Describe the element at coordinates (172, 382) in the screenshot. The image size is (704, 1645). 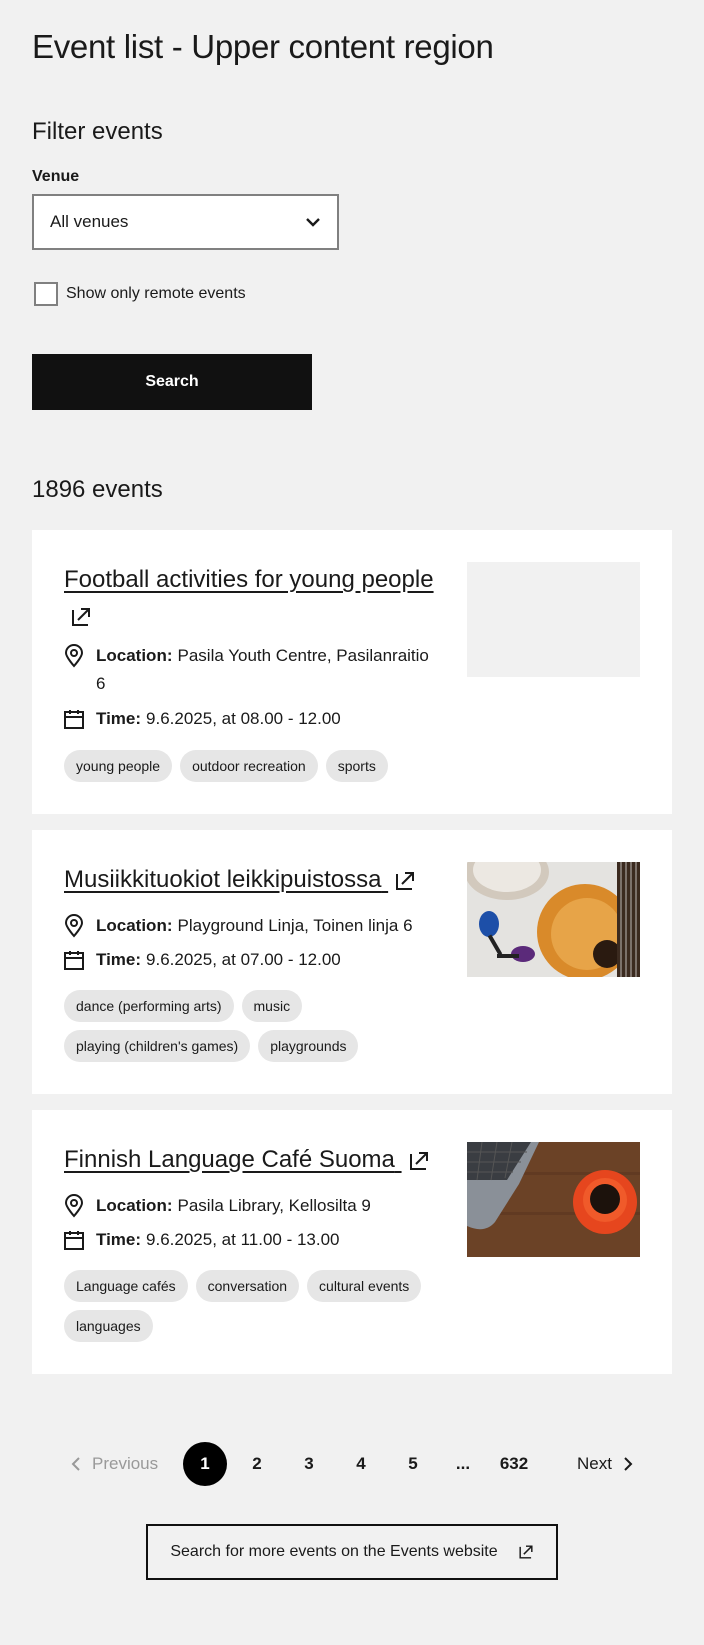
I see `search-button: Search` at that location.